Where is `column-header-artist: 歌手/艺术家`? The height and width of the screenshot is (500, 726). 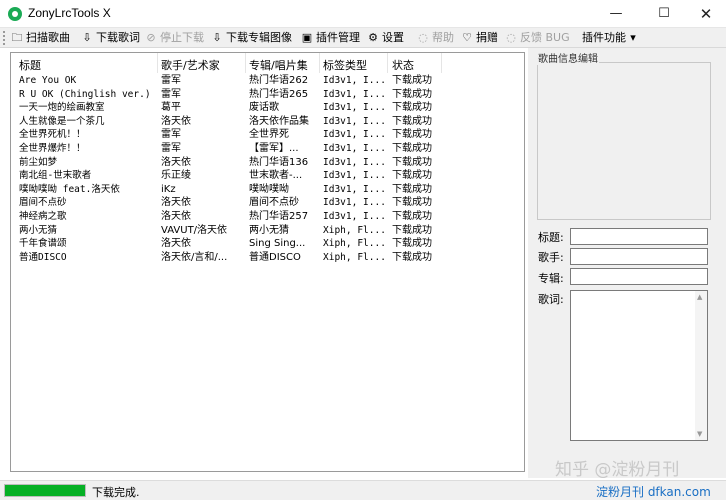 column-header-artist: 歌手/艺术家 is located at coordinates (190, 65).